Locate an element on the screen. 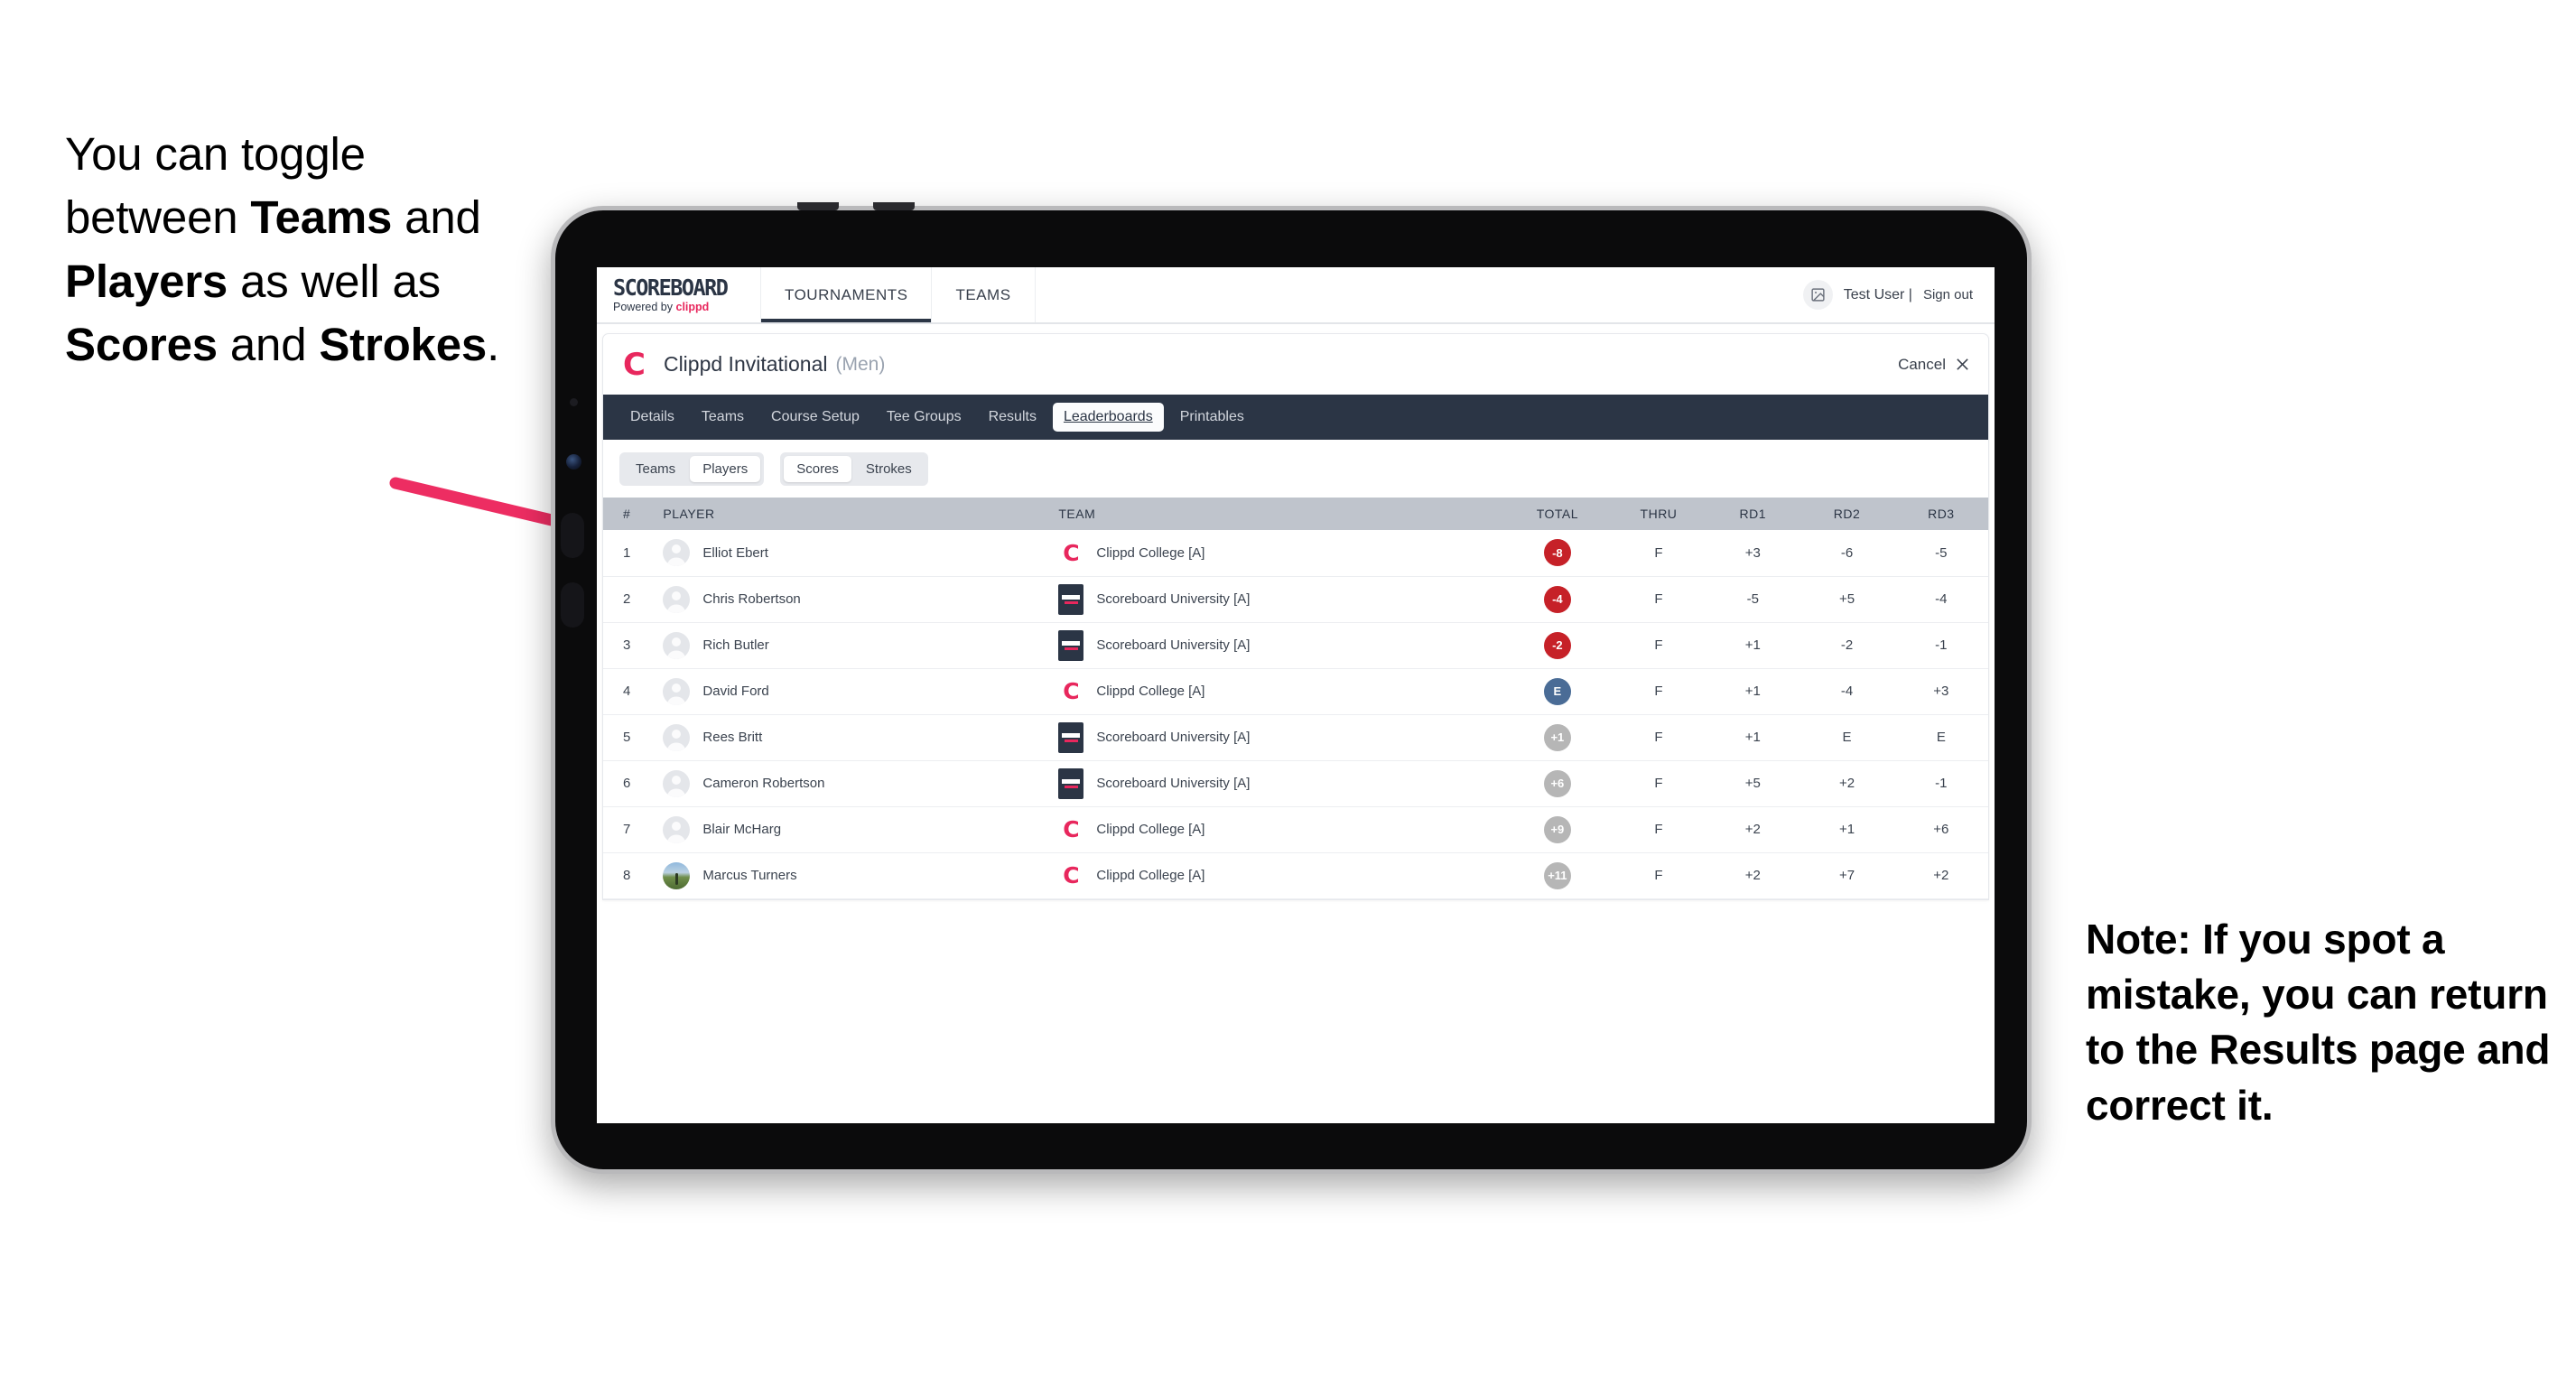 The width and height of the screenshot is (2576, 1386). cell-rank: 6 is located at coordinates (629, 783).